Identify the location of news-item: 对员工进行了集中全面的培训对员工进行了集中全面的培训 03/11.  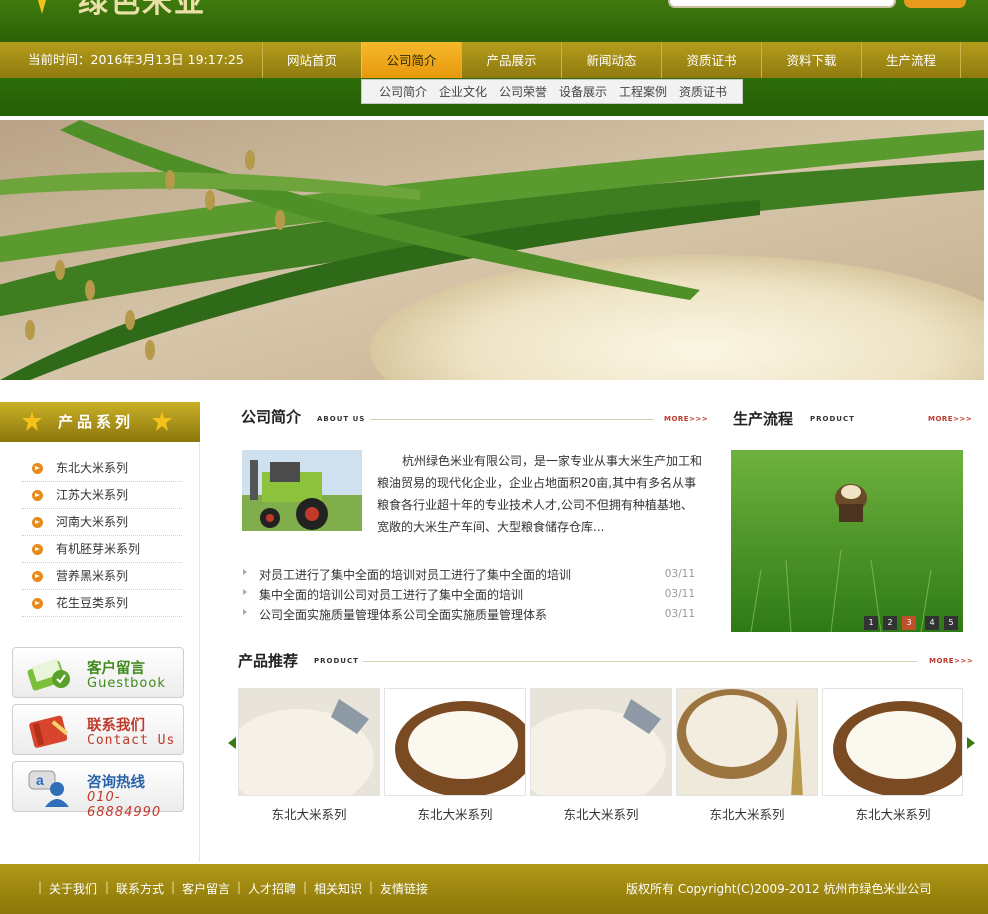
(473, 575).